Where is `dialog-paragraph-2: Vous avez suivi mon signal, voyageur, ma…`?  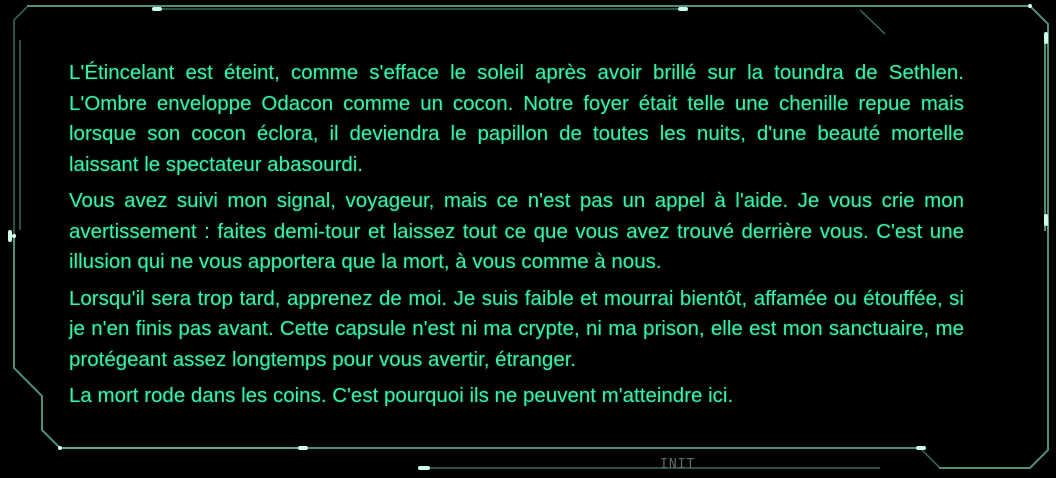 dialog-paragraph-2: Vous avez suivi mon signal, voyageur, ma… is located at coordinates (516, 231).